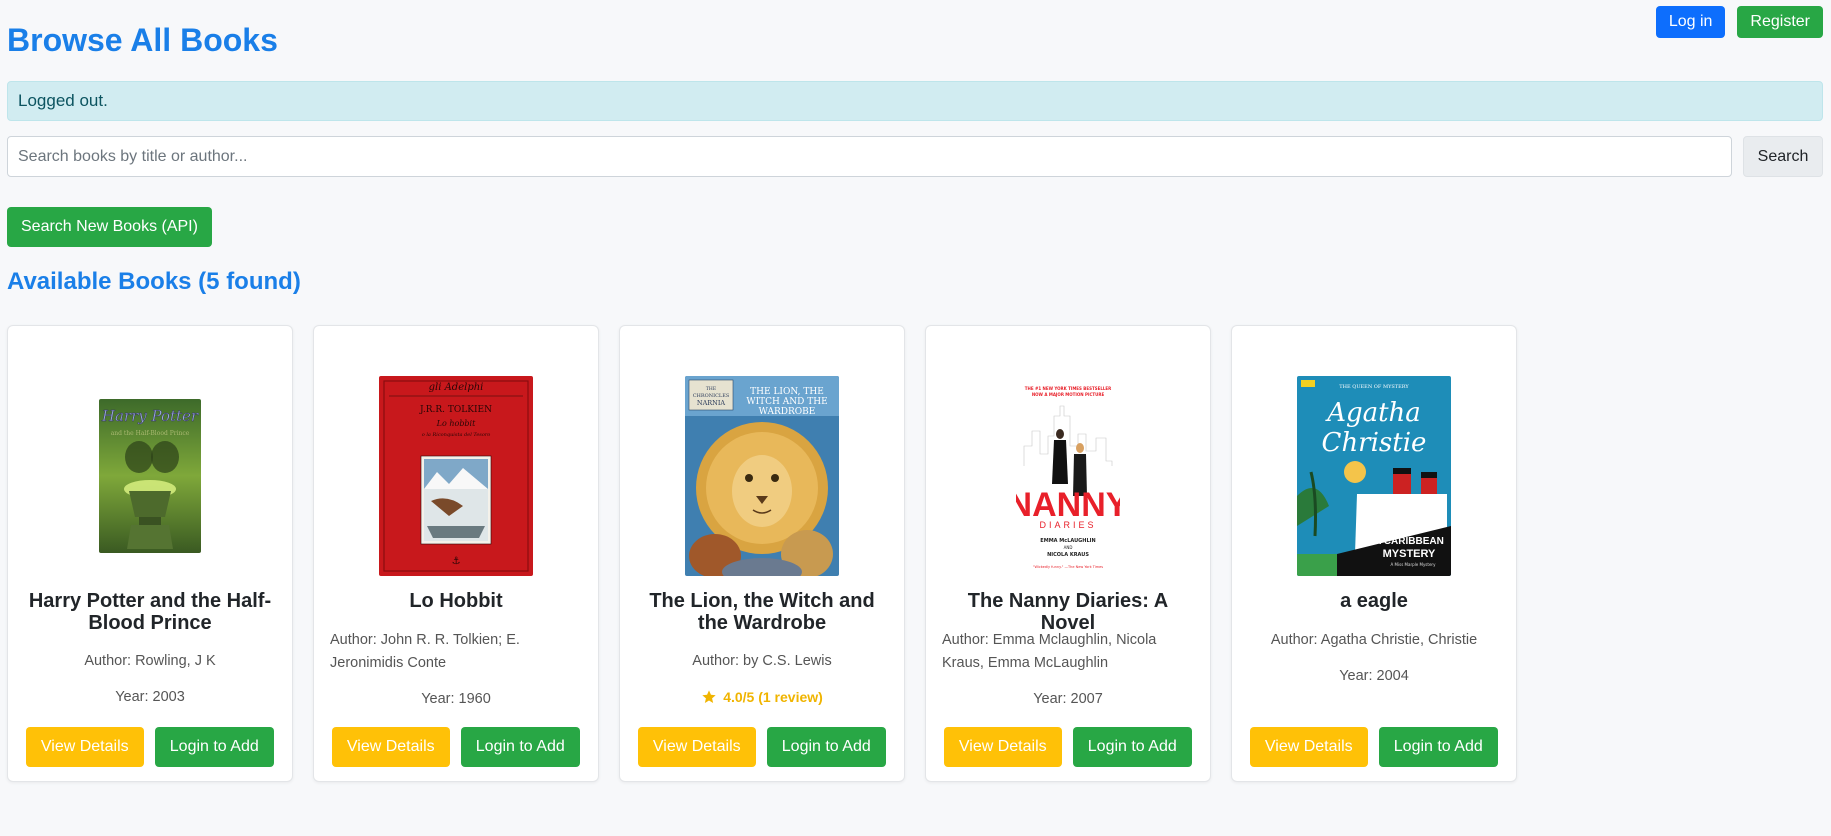 The width and height of the screenshot is (1831, 836). I want to click on svg-text: EMMA McLAUGHLIN, so click(1067, 541).